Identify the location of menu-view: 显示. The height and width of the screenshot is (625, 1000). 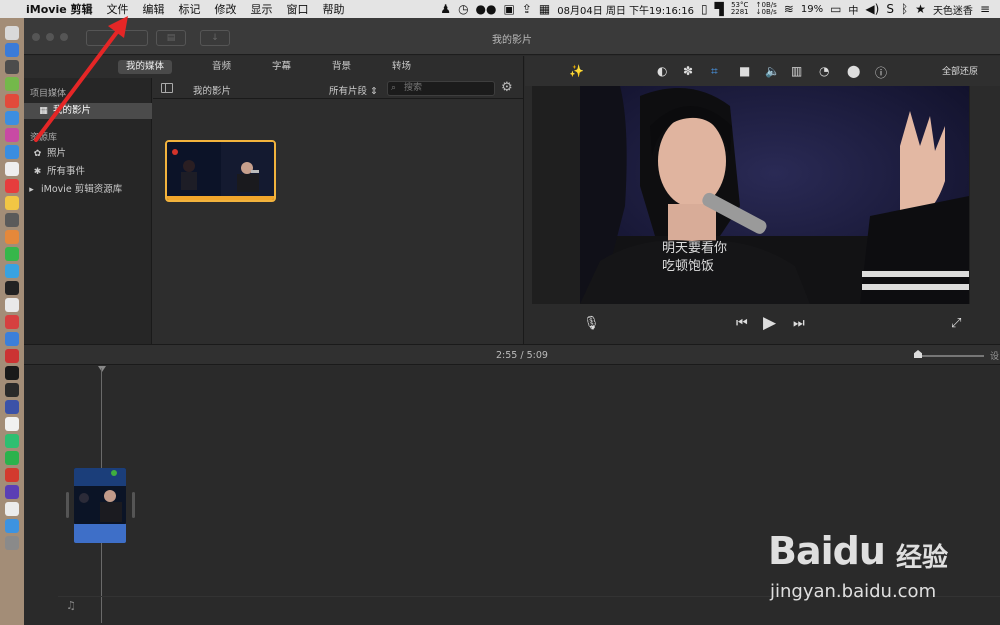
(262, 9).